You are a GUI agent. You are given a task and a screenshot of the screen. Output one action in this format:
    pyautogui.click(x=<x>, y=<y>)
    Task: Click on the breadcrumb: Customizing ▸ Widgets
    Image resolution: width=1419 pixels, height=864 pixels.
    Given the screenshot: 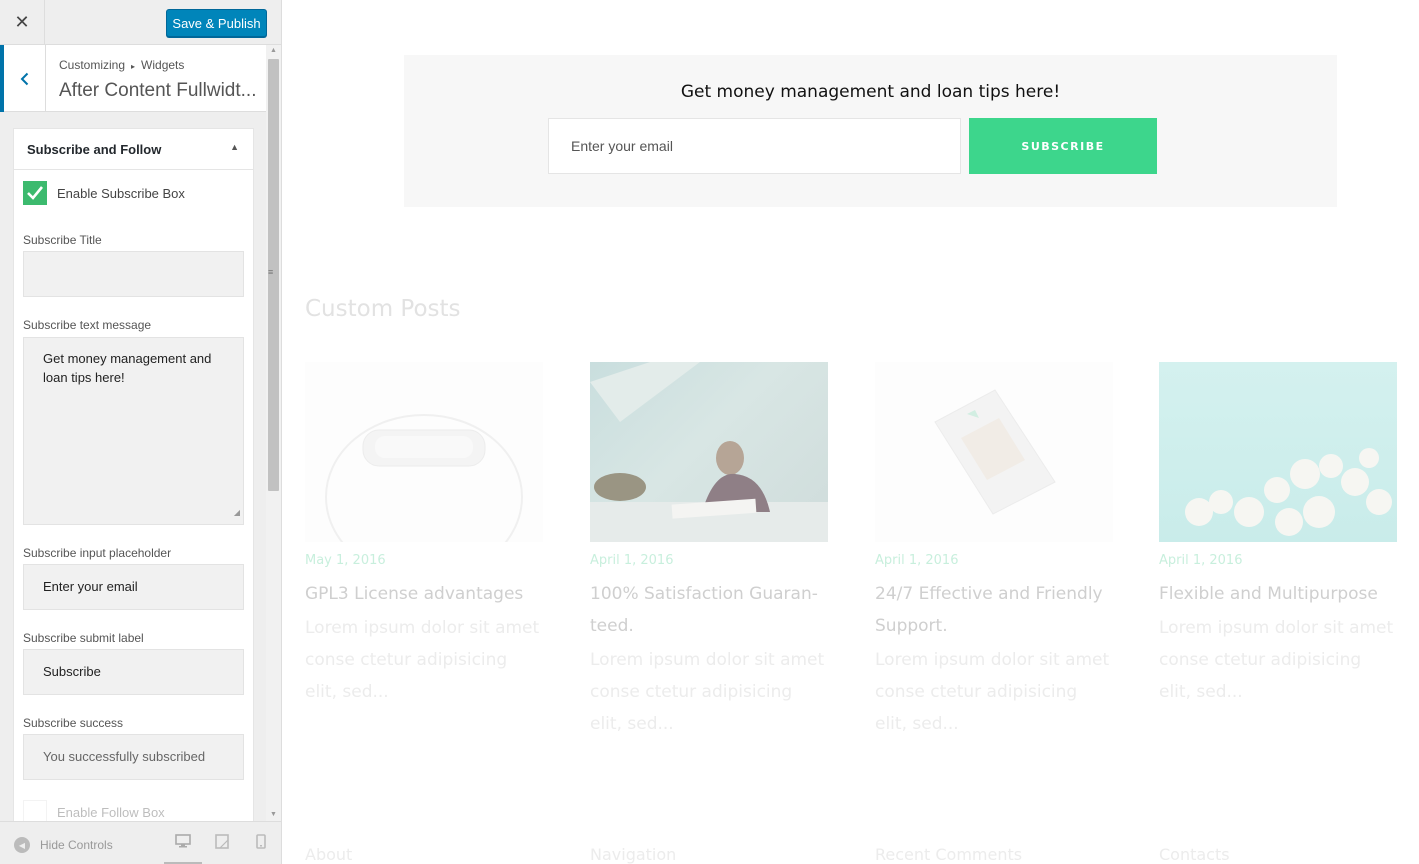 What is the action you would take?
    pyautogui.click(x=121, y=65)
    